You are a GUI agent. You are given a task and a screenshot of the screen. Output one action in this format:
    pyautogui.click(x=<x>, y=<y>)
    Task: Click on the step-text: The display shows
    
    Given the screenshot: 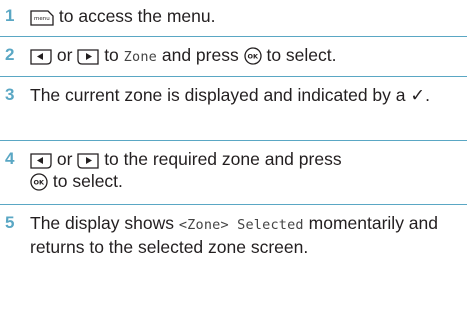 What is the action you would take?
    pyautogui.click(x=102, y=223)
    